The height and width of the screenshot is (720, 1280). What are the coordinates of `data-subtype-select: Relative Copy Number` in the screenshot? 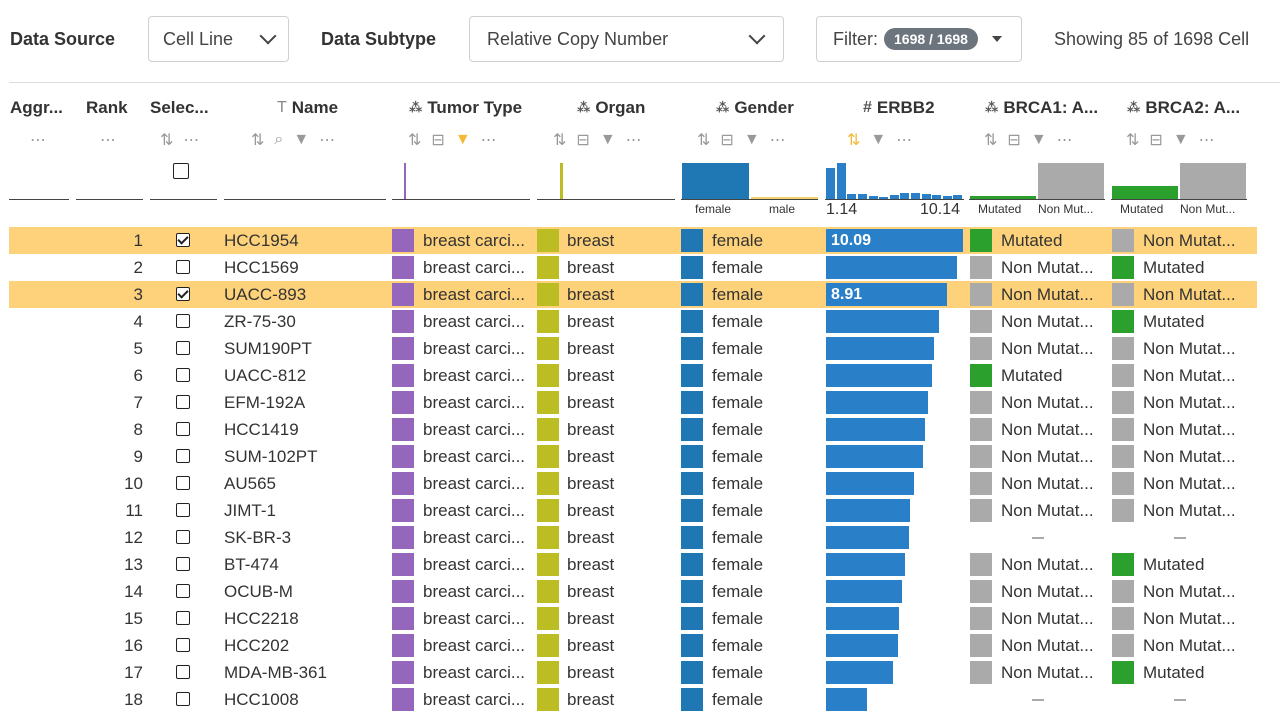 It's located at (626, 39).